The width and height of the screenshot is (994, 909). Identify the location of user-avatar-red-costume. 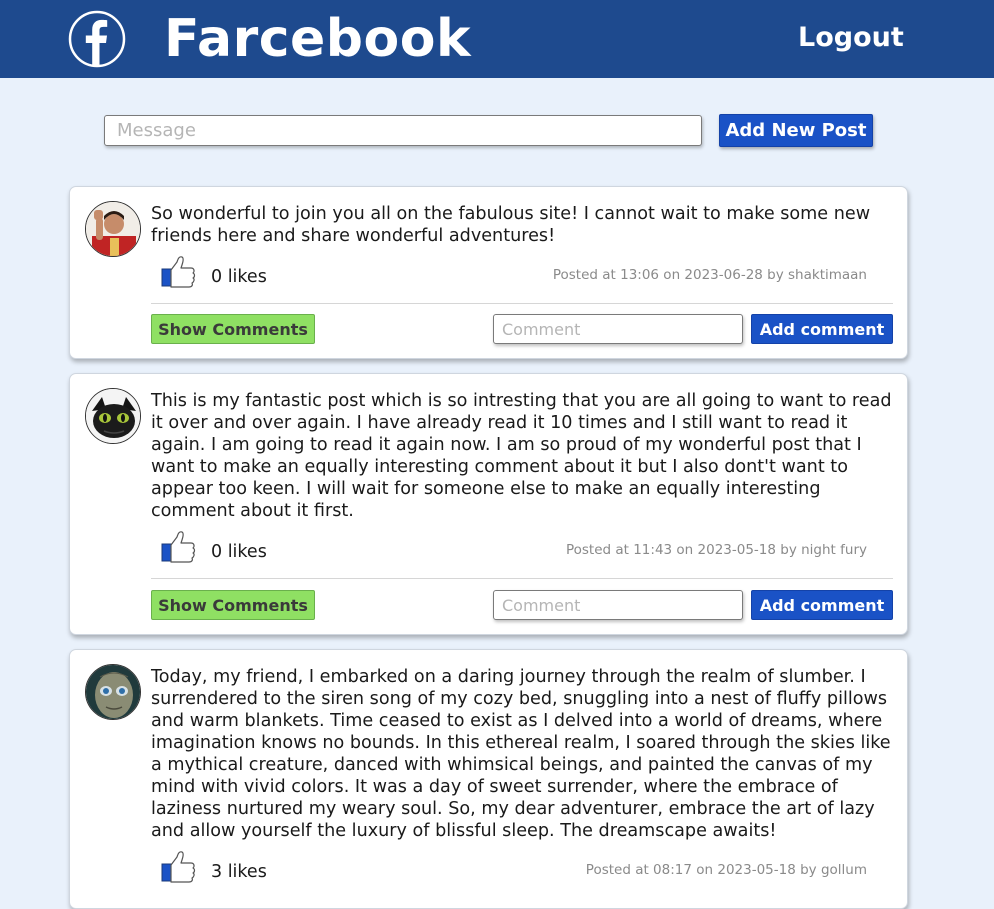
(113, 229).